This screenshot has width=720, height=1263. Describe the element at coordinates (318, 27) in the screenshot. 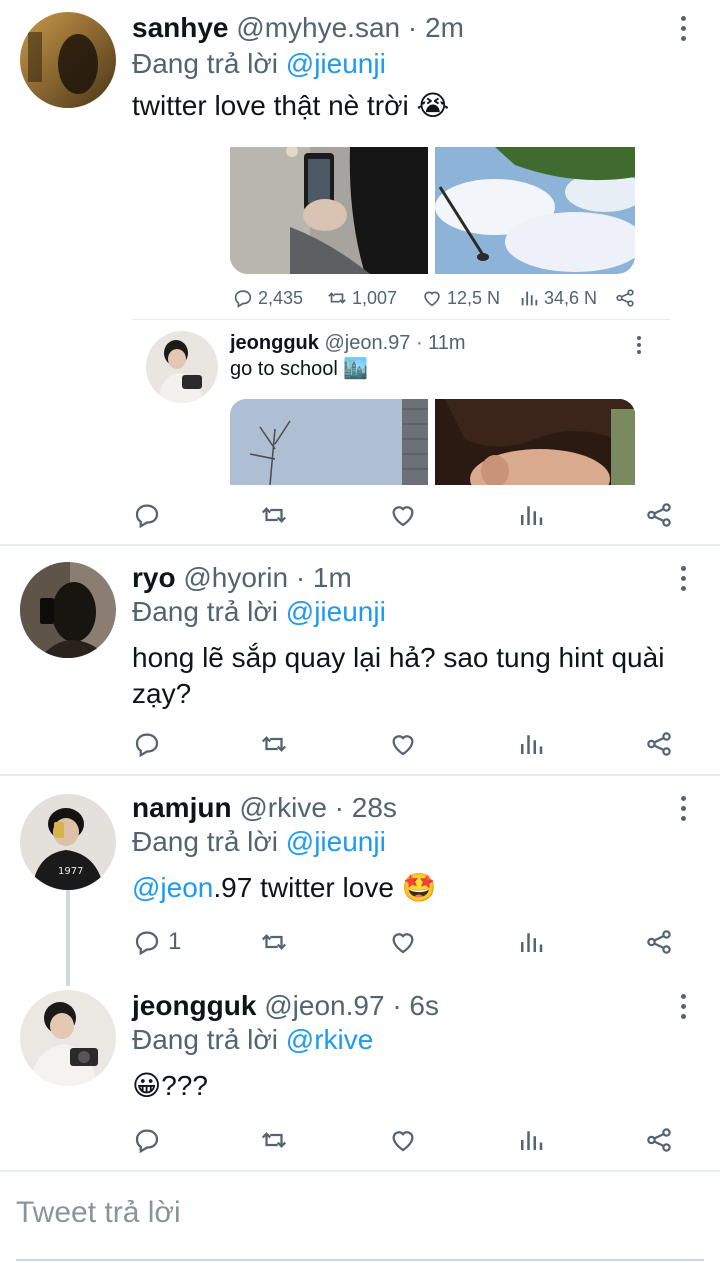

I see `user-handle: @myhye.san` at that location.